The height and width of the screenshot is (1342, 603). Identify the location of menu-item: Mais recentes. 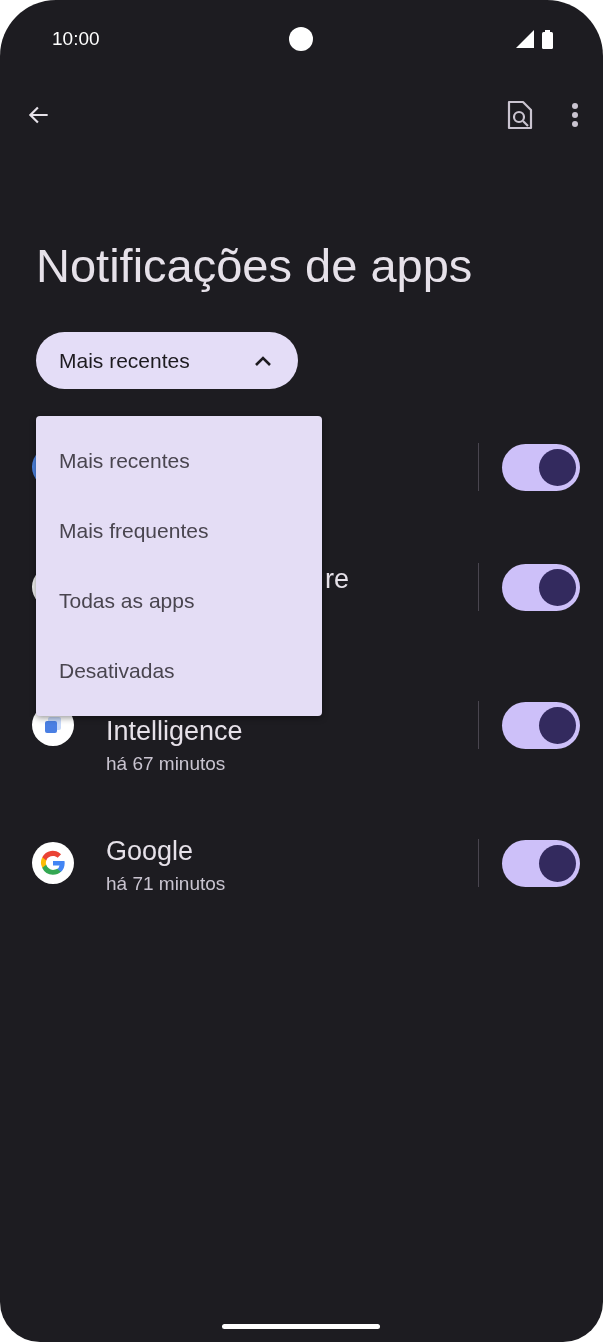
(179, 461).